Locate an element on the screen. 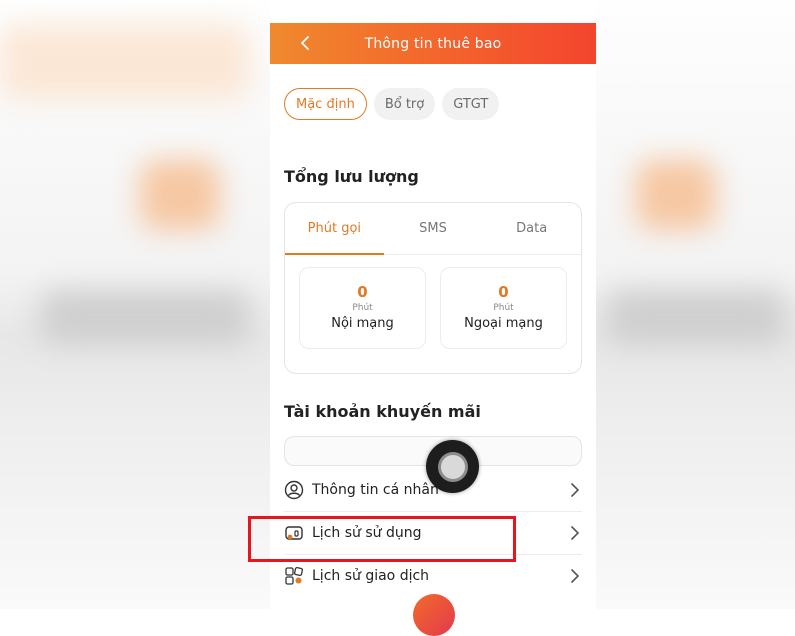 This screenshot has height=636, width=795. stat-label: Ngoại mạng is located at coordinates (503, 323).